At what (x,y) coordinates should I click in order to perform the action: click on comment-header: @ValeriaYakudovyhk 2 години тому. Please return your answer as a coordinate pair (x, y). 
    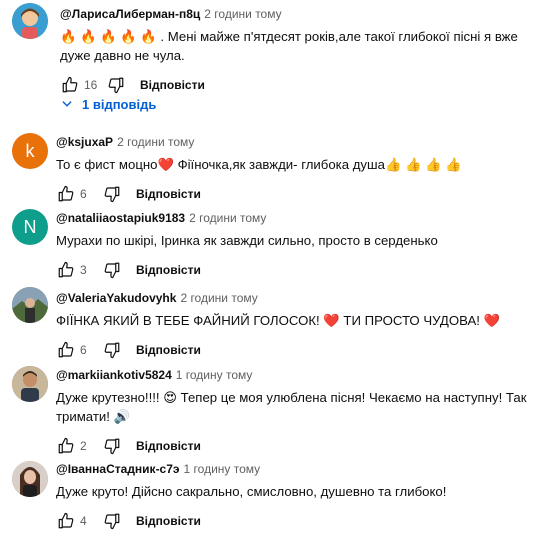
    Looking at the image, I should click on (298, 298).